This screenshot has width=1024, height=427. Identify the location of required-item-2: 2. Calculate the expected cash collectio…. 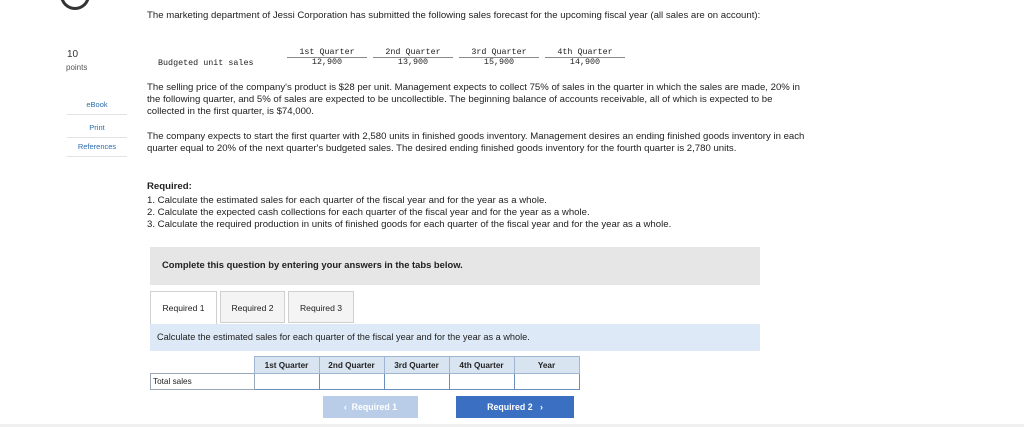
(368, 212).